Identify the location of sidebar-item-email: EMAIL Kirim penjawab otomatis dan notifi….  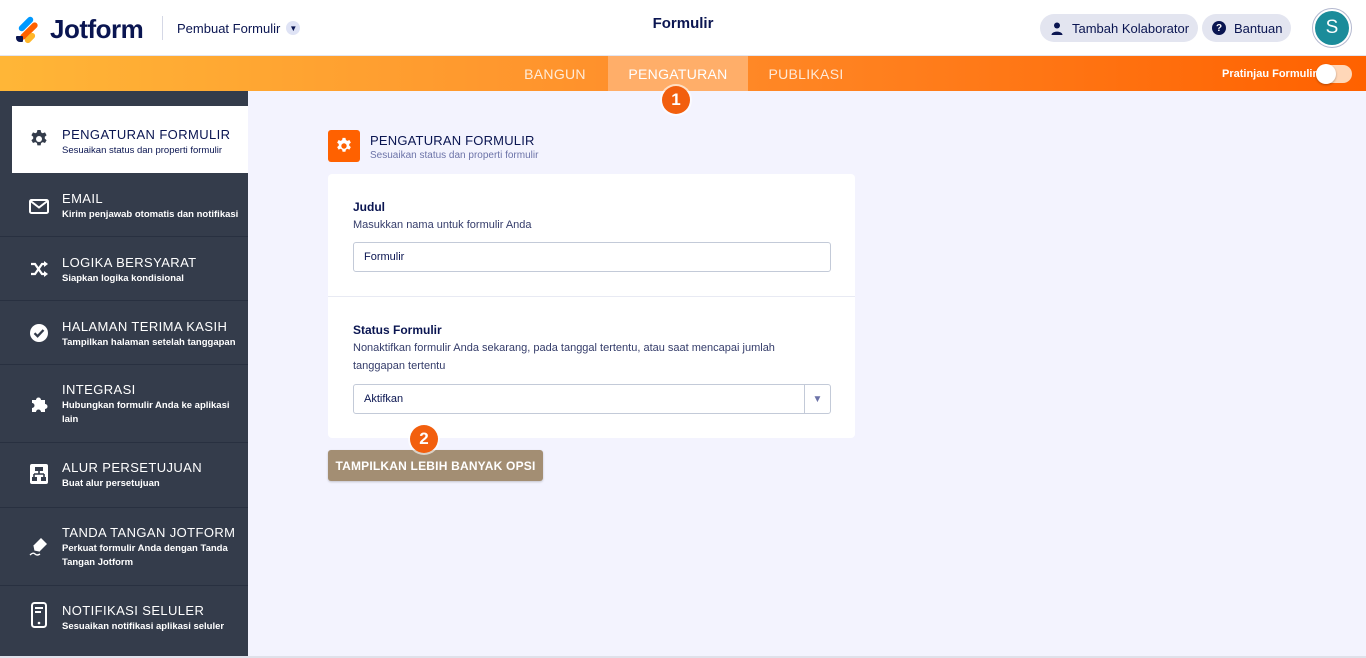
(124, 205).